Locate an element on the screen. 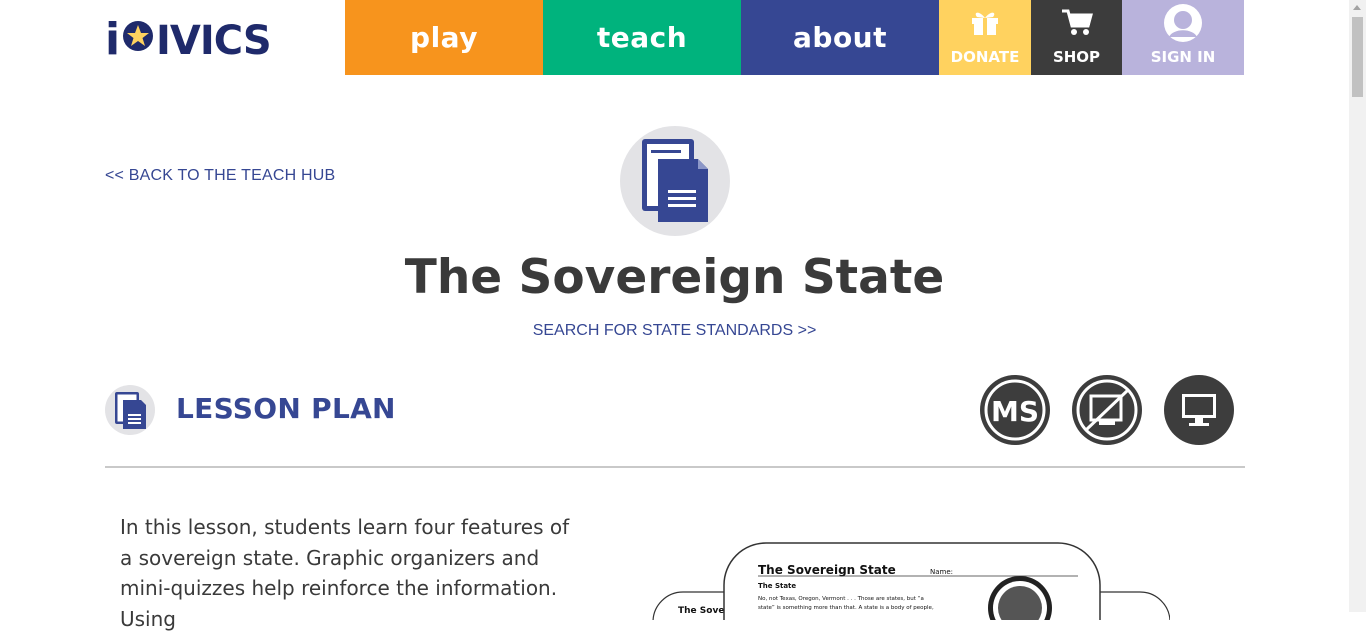 The width and height of the screenshot is (1366, 634). document-icon is located at coordinates (675, 181).